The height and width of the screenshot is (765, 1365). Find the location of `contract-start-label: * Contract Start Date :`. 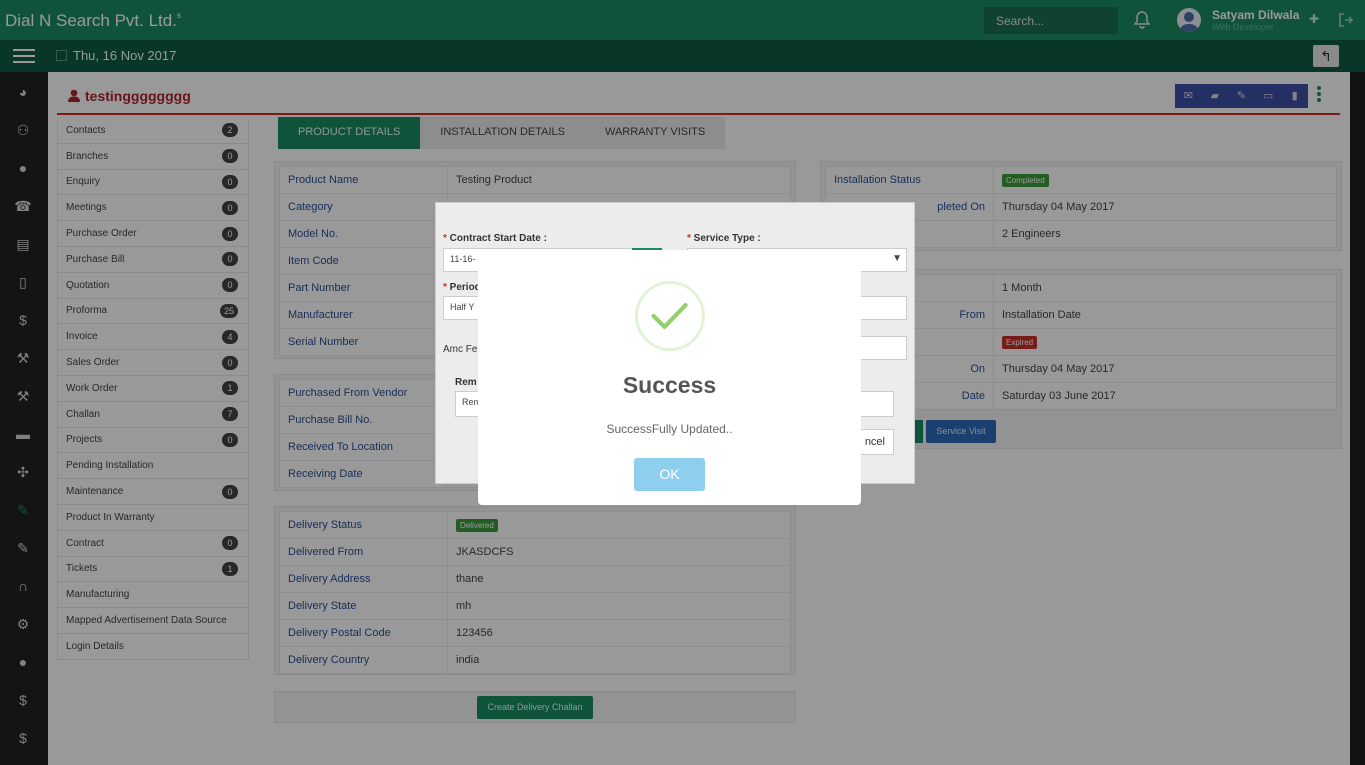

contract-start-label: * Contract Start Date : is located at coordinates (495, 238).